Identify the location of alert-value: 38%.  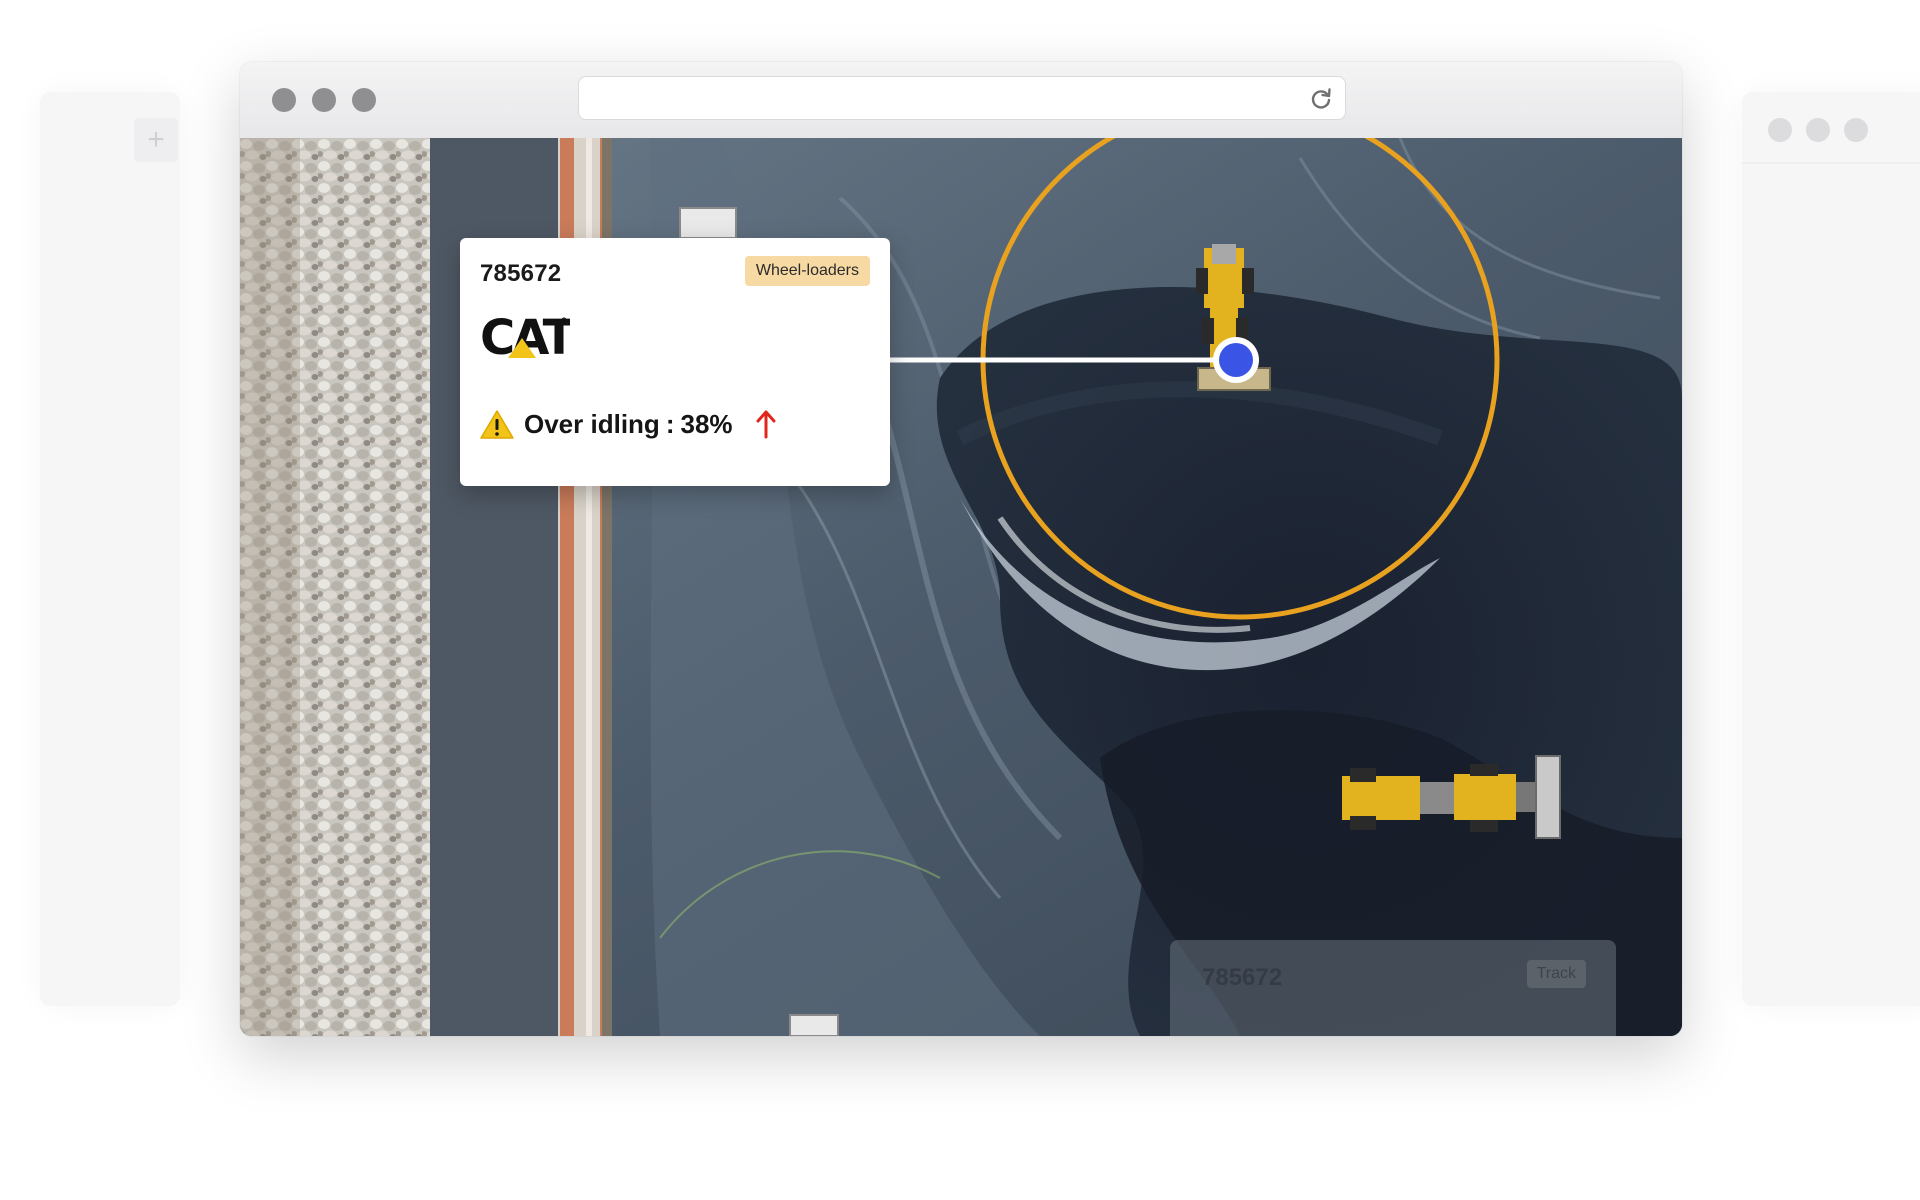
(706, 423).